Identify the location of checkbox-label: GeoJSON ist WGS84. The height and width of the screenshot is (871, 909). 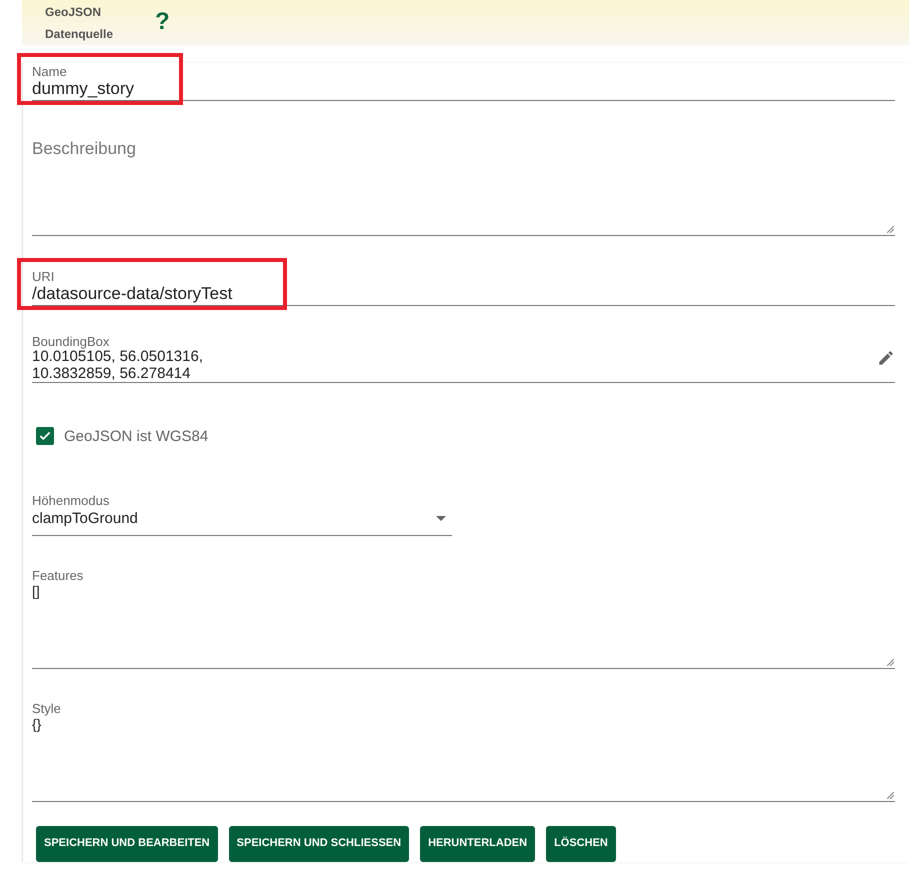
(136, 436).